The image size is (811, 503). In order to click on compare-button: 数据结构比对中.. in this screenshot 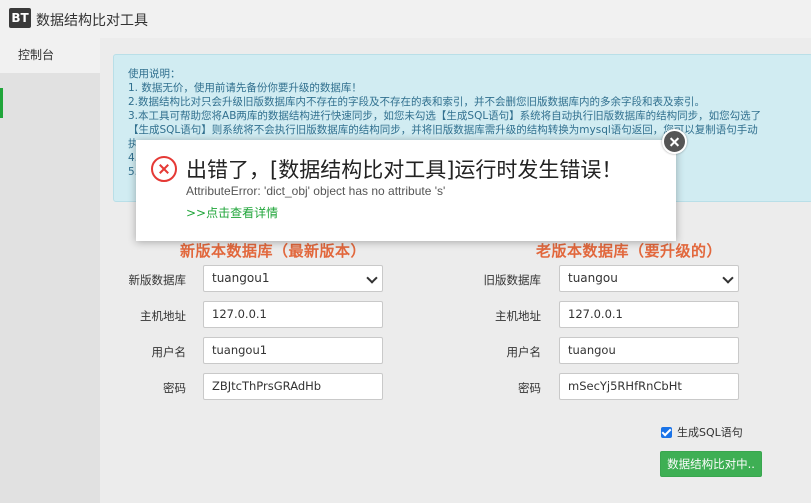, I will do `click(711, 464)`.